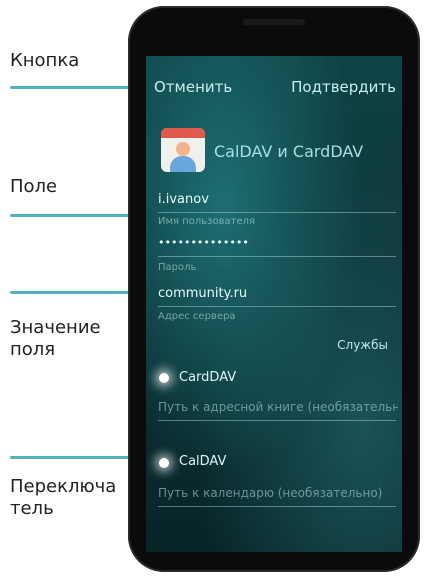 The image size is (424, 576). Describe the element at coordinates (203, 461) in the screenshot. I see `caldav-label: CalDAV` at that location.